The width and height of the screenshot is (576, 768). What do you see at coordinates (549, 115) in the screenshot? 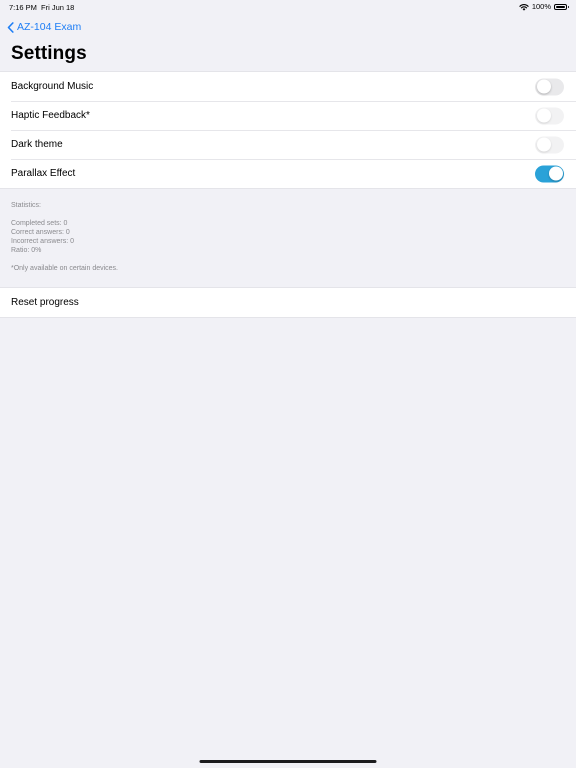
I see `haptic-feedback-toggle` at bounding box center [549, 115].